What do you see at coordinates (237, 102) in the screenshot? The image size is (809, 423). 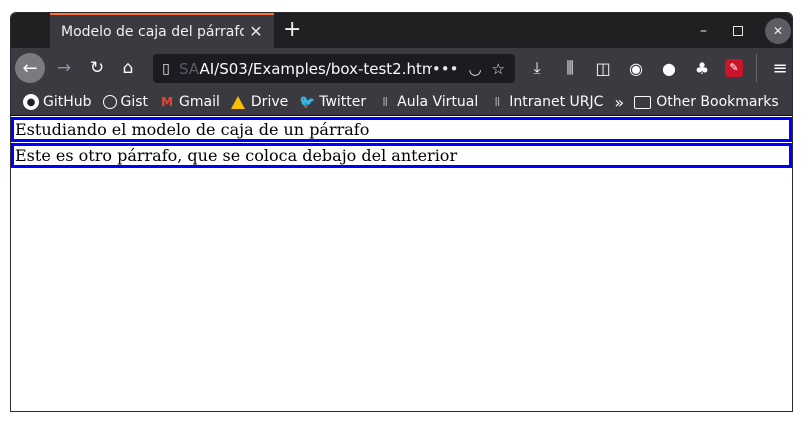 I see `drive-icon` at bounding box center [237, 102].